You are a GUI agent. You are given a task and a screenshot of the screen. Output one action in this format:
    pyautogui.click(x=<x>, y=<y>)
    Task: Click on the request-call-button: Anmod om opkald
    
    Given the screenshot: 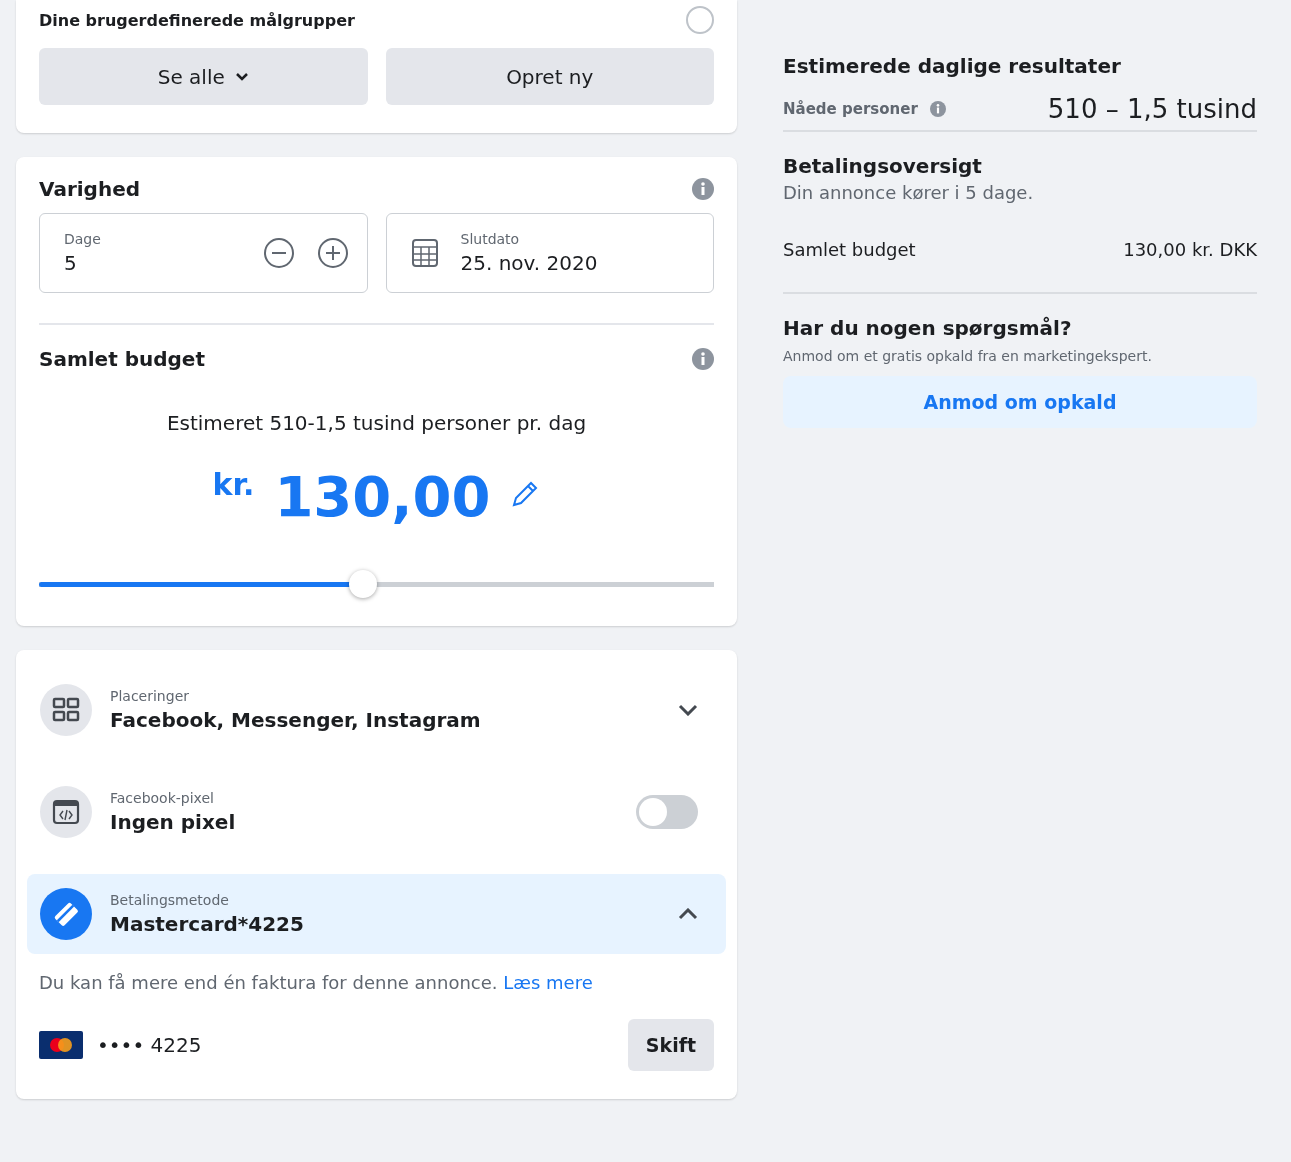 What is the action you would take?
    pyautogui.click(x=1020, y=402)
    